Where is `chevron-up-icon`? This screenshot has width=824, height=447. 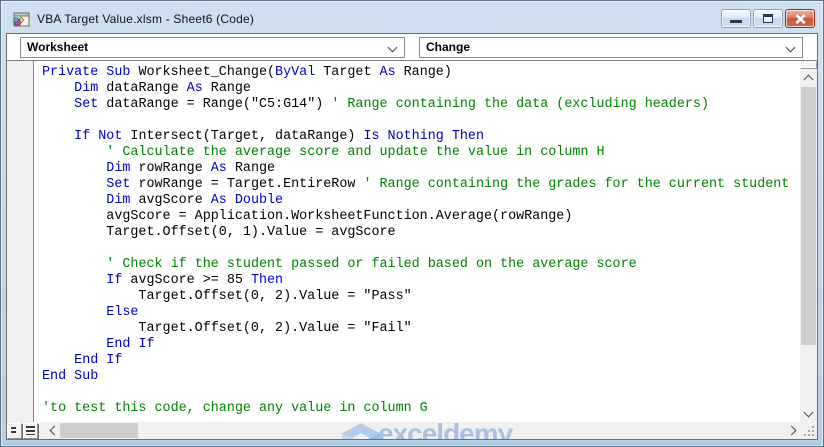 chevron-up-icon is located at coordinates (808, 79).